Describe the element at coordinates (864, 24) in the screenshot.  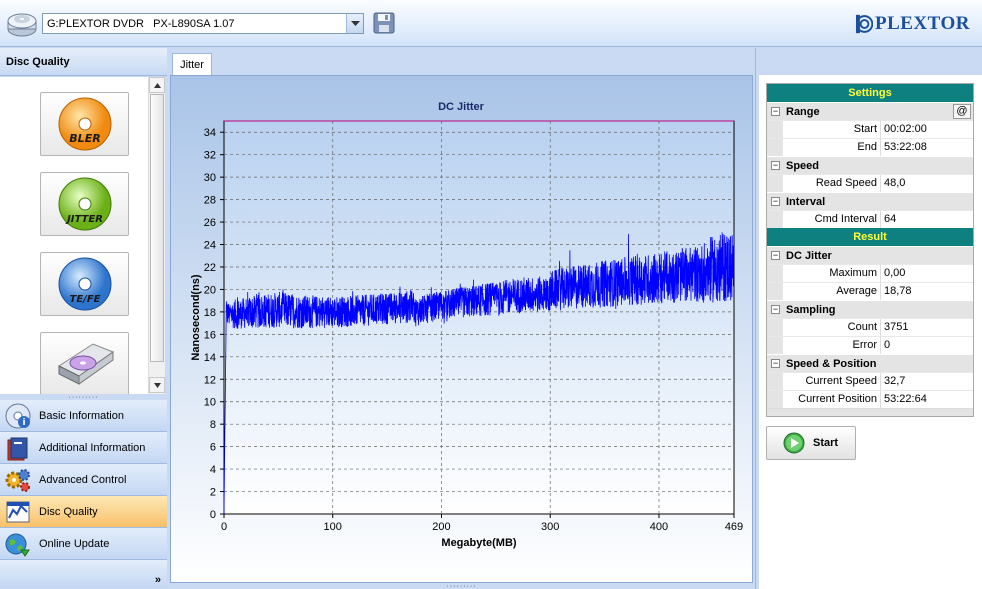
I see `plextor-logo-icon` at that location.